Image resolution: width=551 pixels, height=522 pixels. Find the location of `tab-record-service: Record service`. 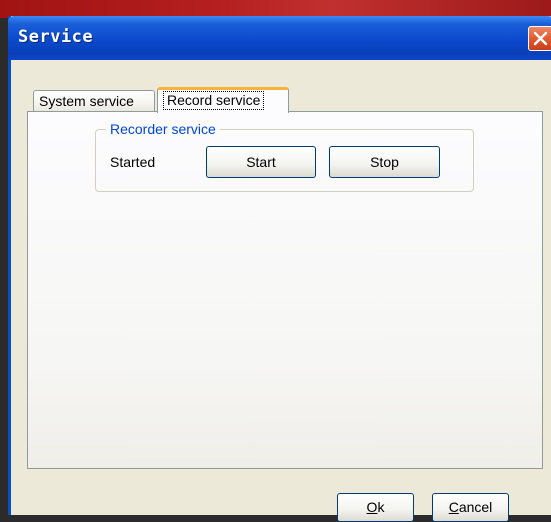

tab-record-service: Record service is located at coordinates (223, 100).